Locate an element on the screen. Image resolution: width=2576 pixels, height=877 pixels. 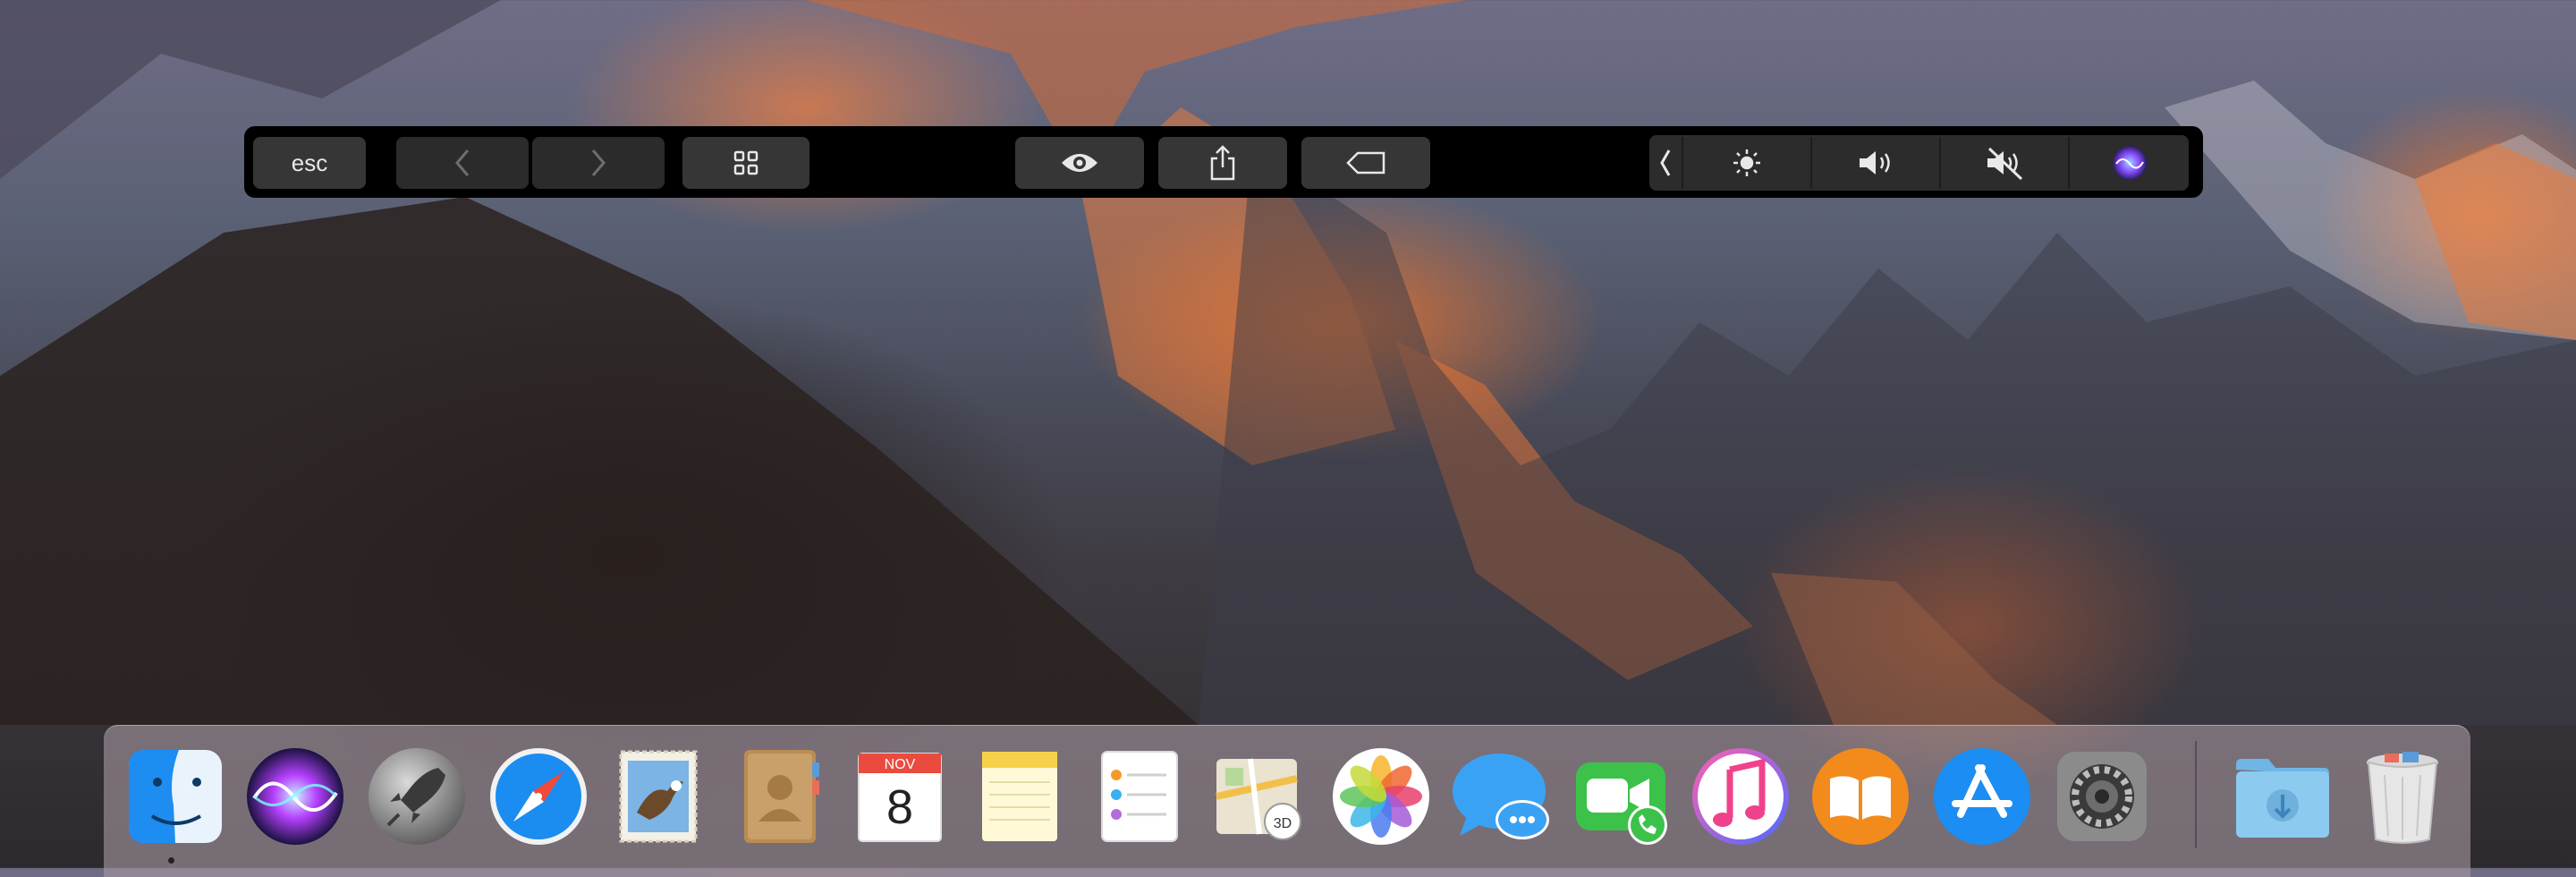
dock-trash is located at coordinates (2402, 796).